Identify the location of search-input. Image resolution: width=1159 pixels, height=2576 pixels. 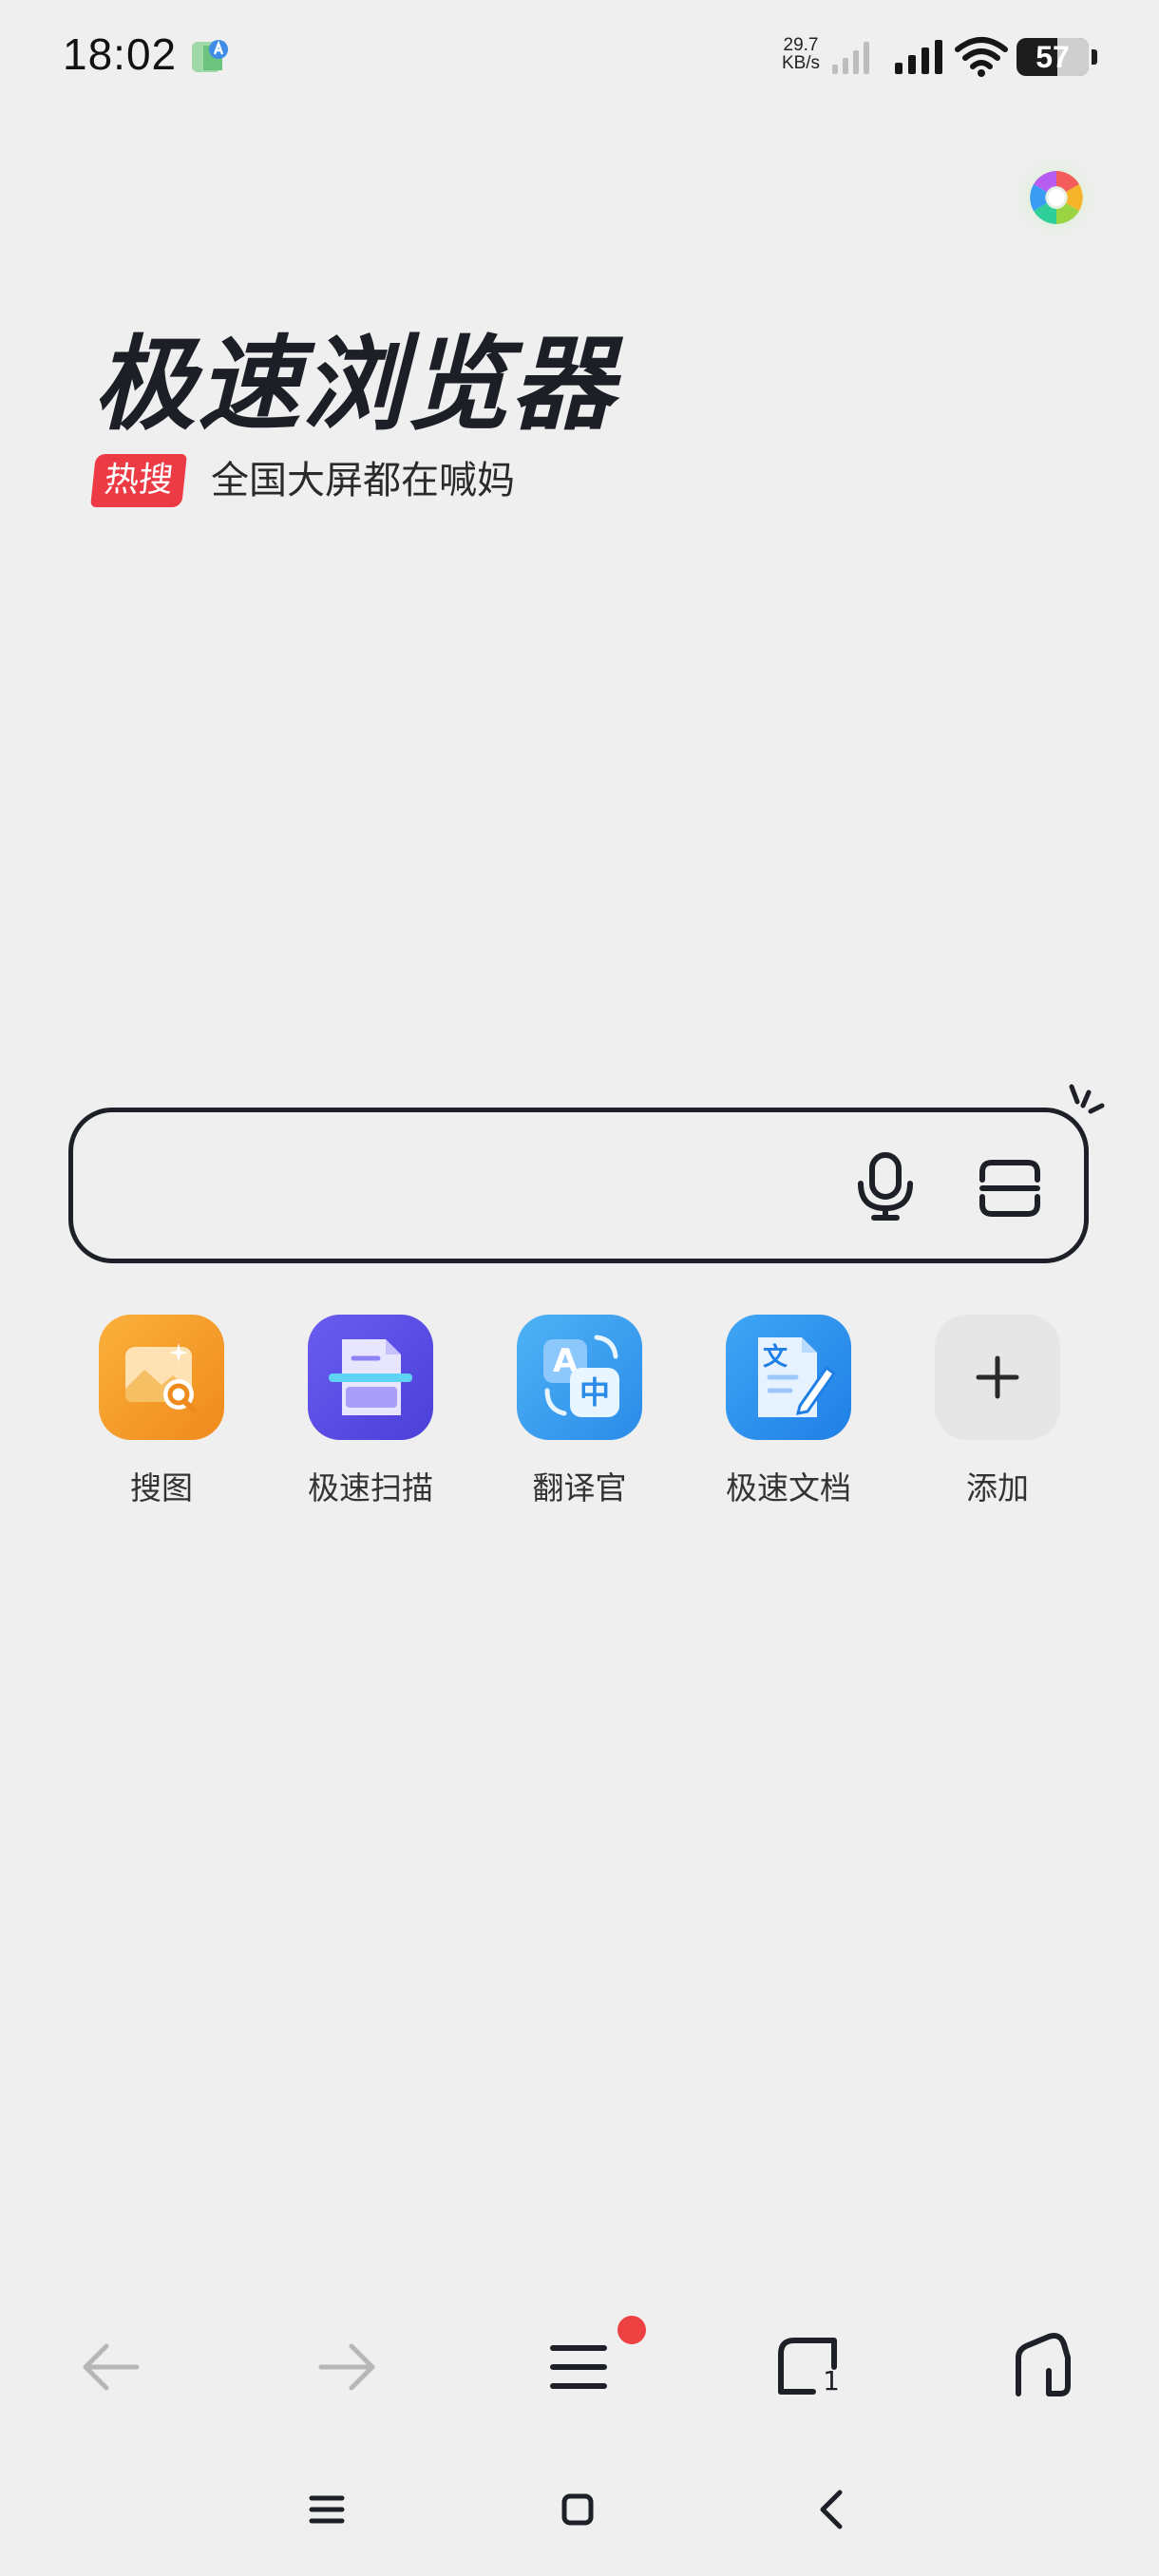
(483, 1186).